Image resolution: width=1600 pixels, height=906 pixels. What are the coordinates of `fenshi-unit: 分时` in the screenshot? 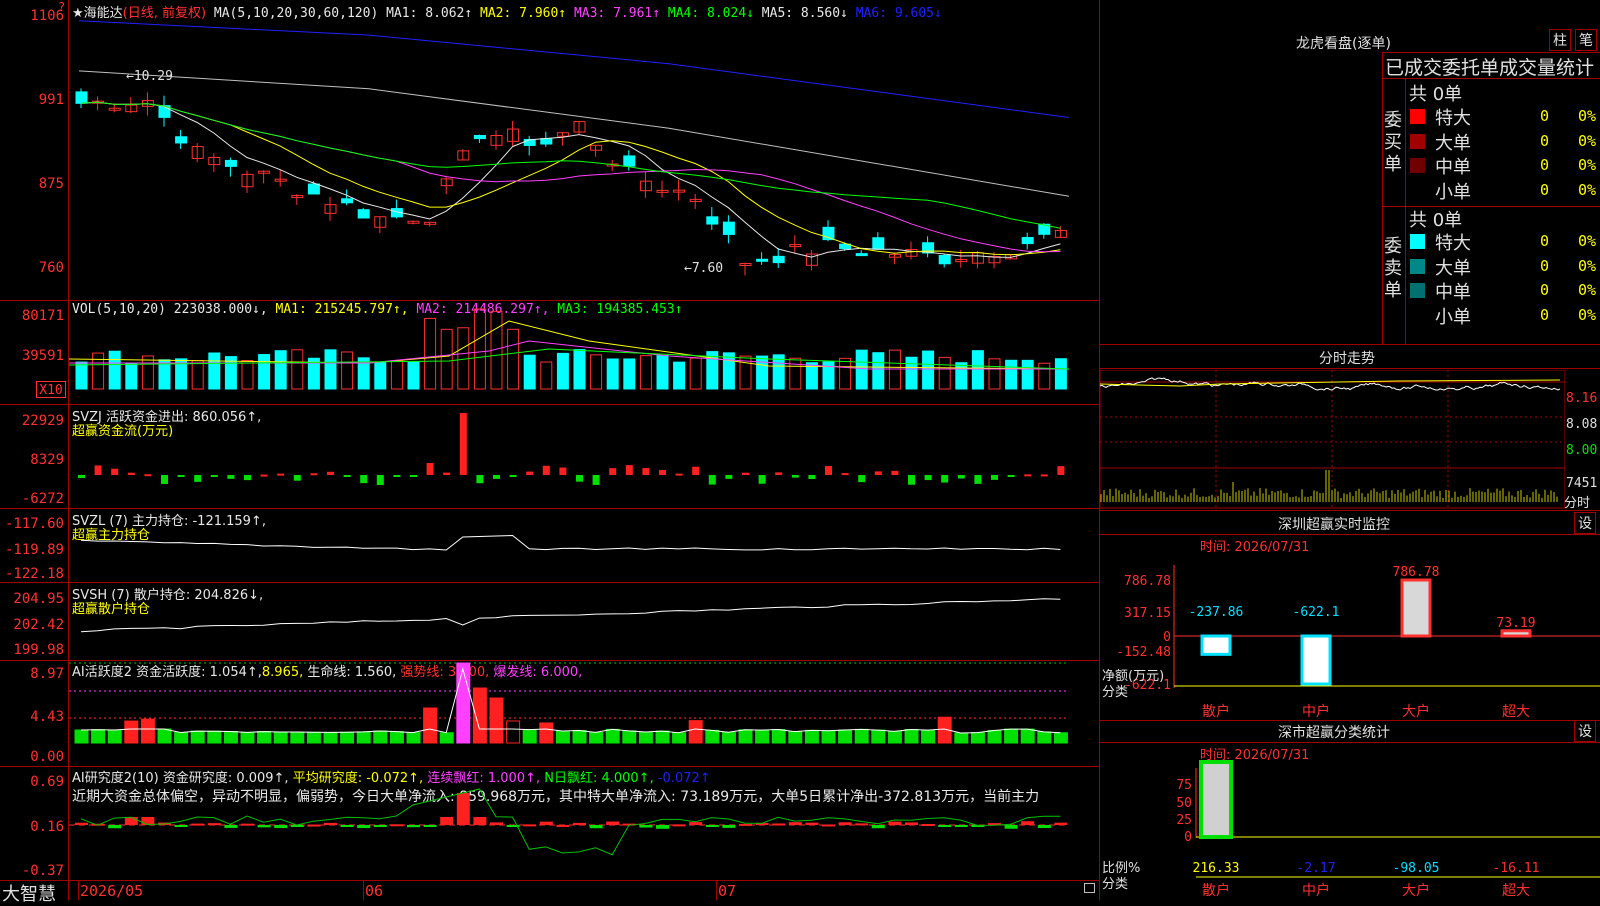 It's located at (1577, 503).